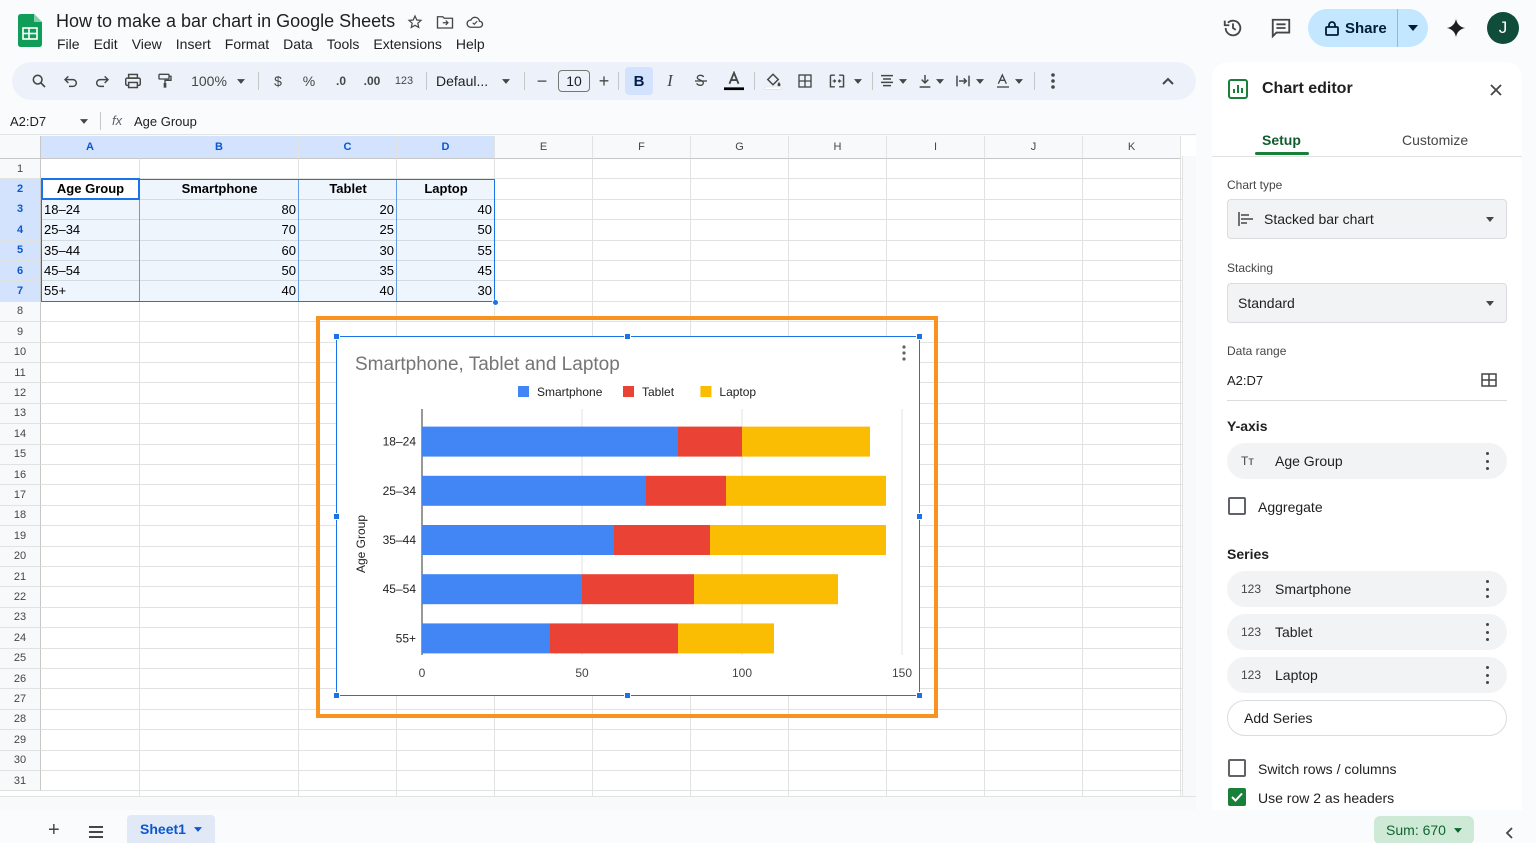  I want to click on undo-icon, so click(71, 81).